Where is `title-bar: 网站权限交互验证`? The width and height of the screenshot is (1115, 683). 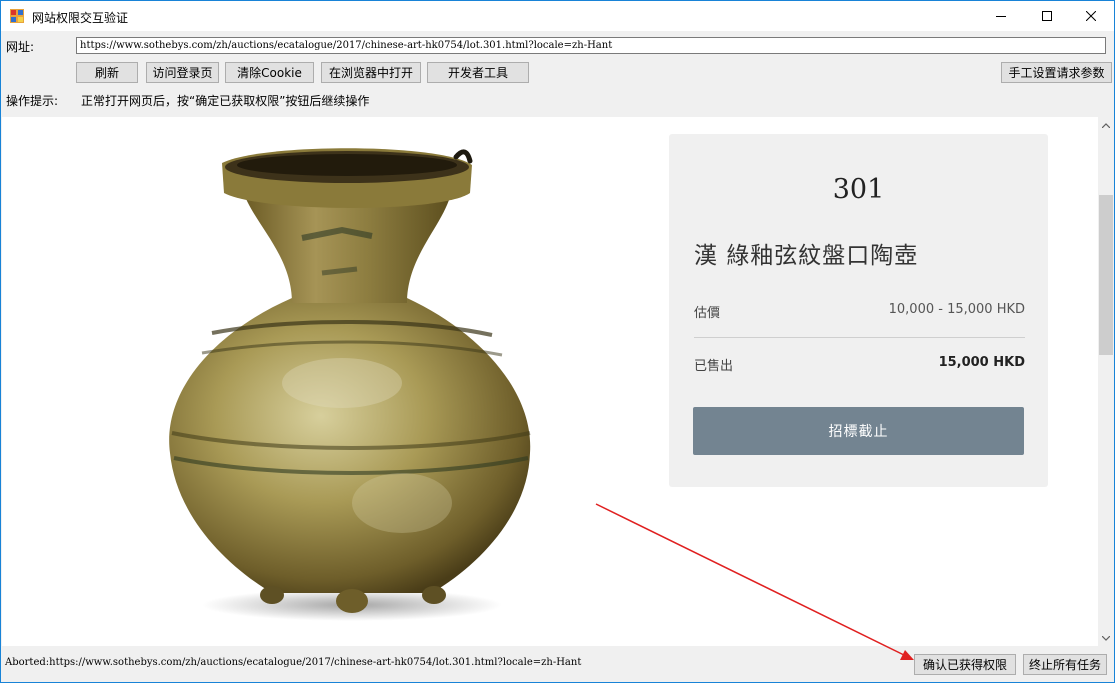
title-bar: 网站权限交互验证 is located at coordinates (557, 16).